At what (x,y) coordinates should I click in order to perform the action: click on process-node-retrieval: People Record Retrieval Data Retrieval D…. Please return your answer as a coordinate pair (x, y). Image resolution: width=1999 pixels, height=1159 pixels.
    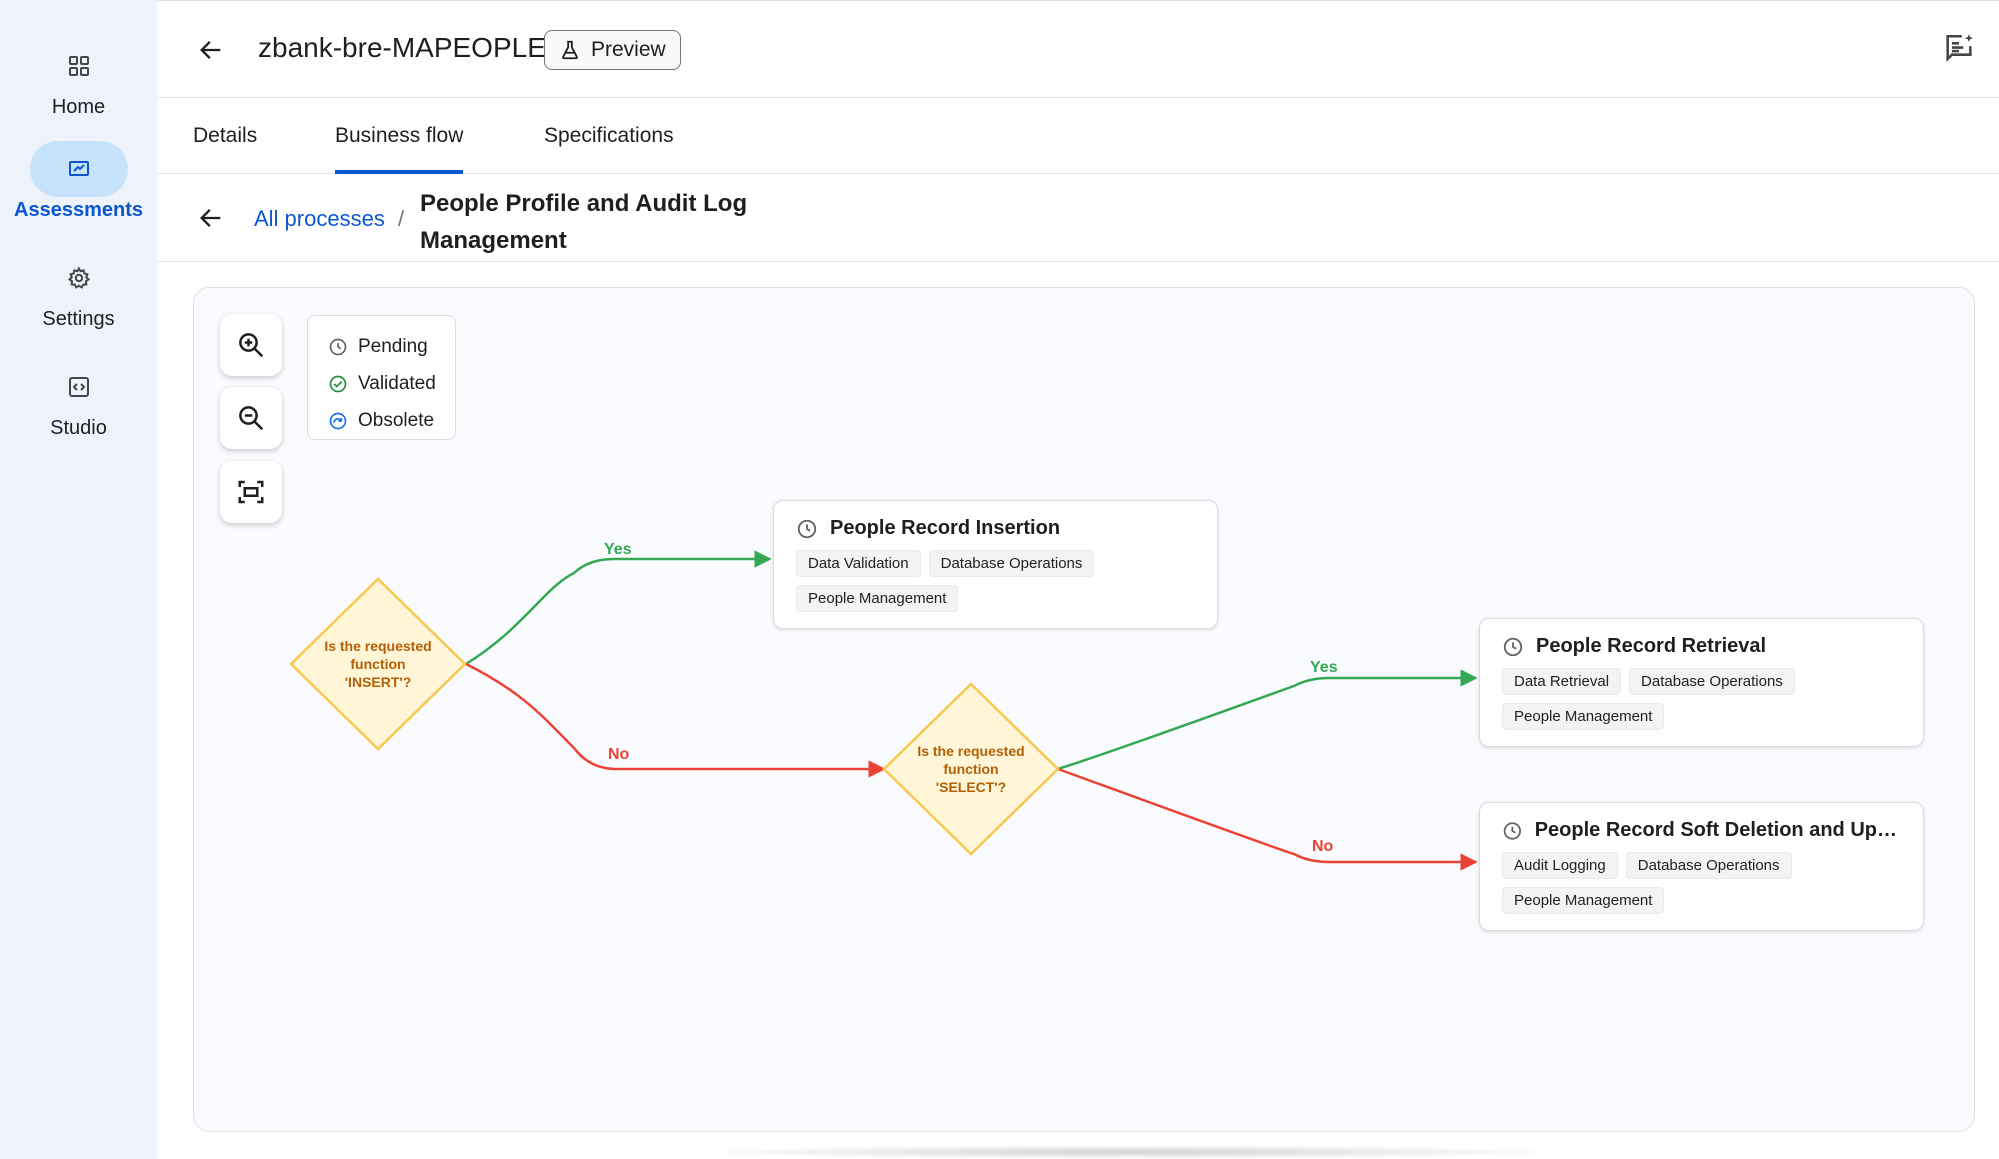
    Looking at the image, I should click on (1701, 682).